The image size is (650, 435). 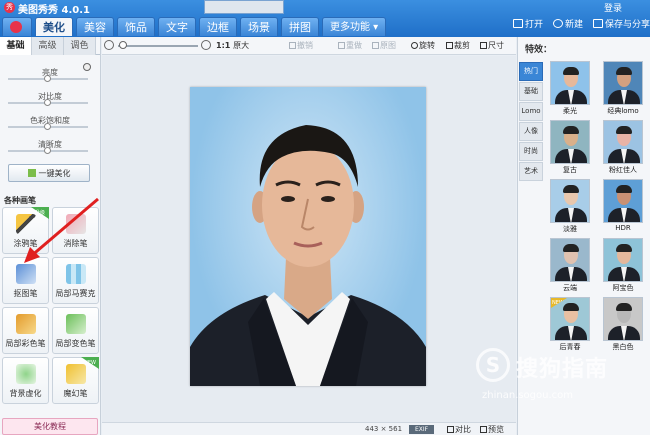 I want to click on effect-item: 复古, so click(x=570, y=149).